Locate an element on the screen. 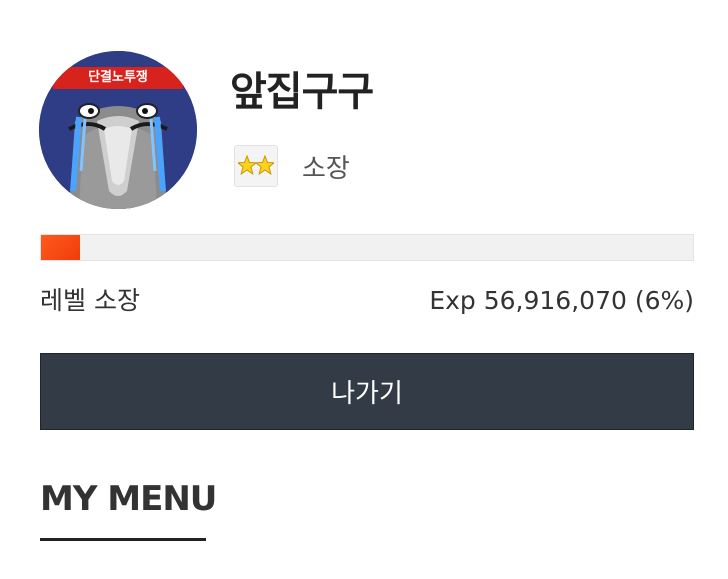 The height and width of the screenshot is (579, 728). level-label: 레벨 소장 is located at coordinates (90, 300).